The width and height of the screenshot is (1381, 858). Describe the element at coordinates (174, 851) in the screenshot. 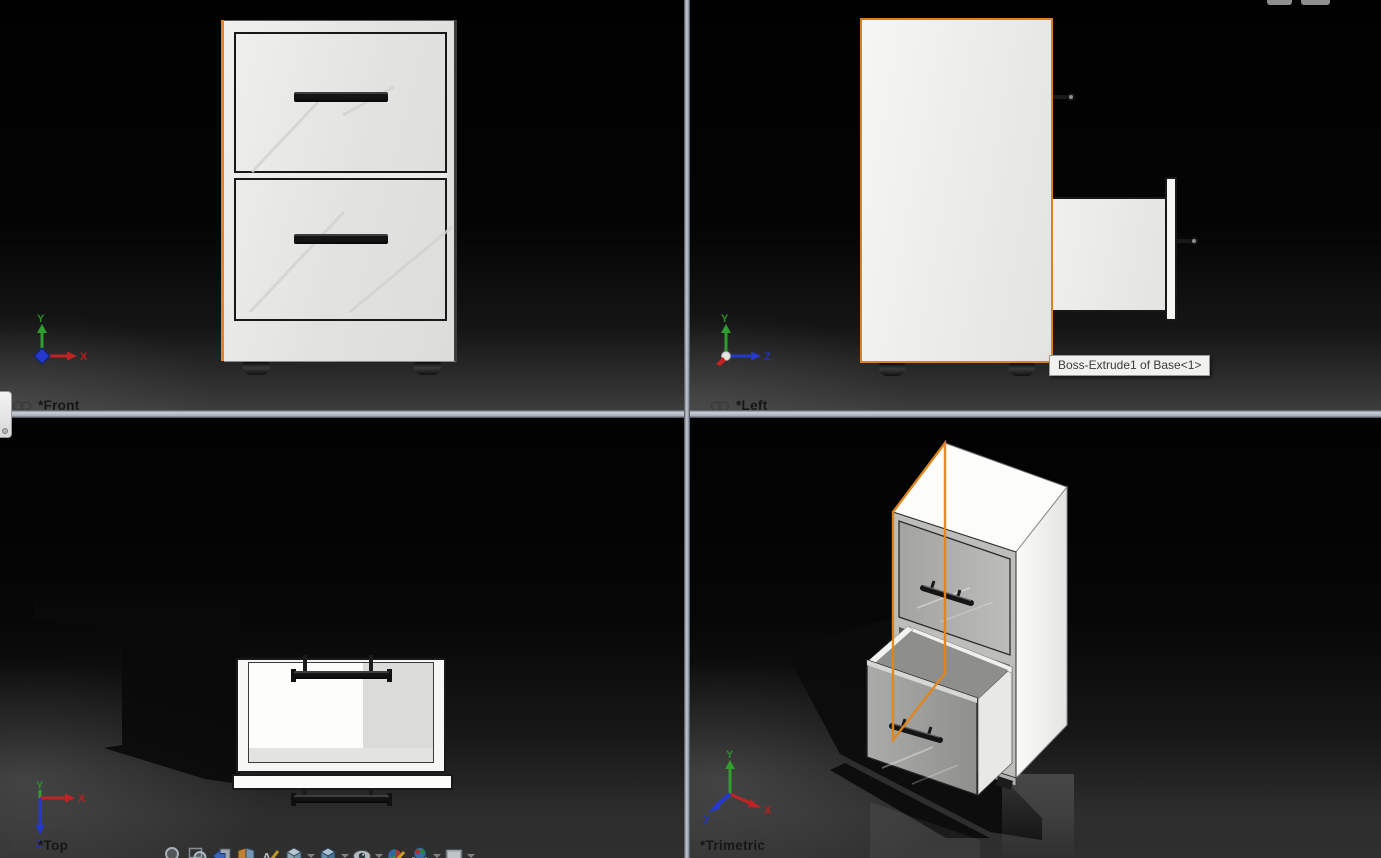

I see `zoom-to-fit-icon` at that location.